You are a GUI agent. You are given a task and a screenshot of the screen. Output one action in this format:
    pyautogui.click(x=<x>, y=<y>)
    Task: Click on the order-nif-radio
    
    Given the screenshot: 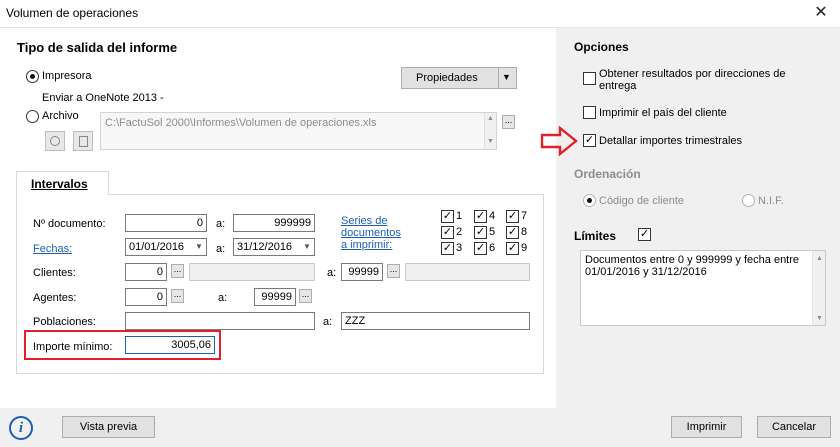 What is the action you would take?
    pyautogui.click(x=748, y=200)
    